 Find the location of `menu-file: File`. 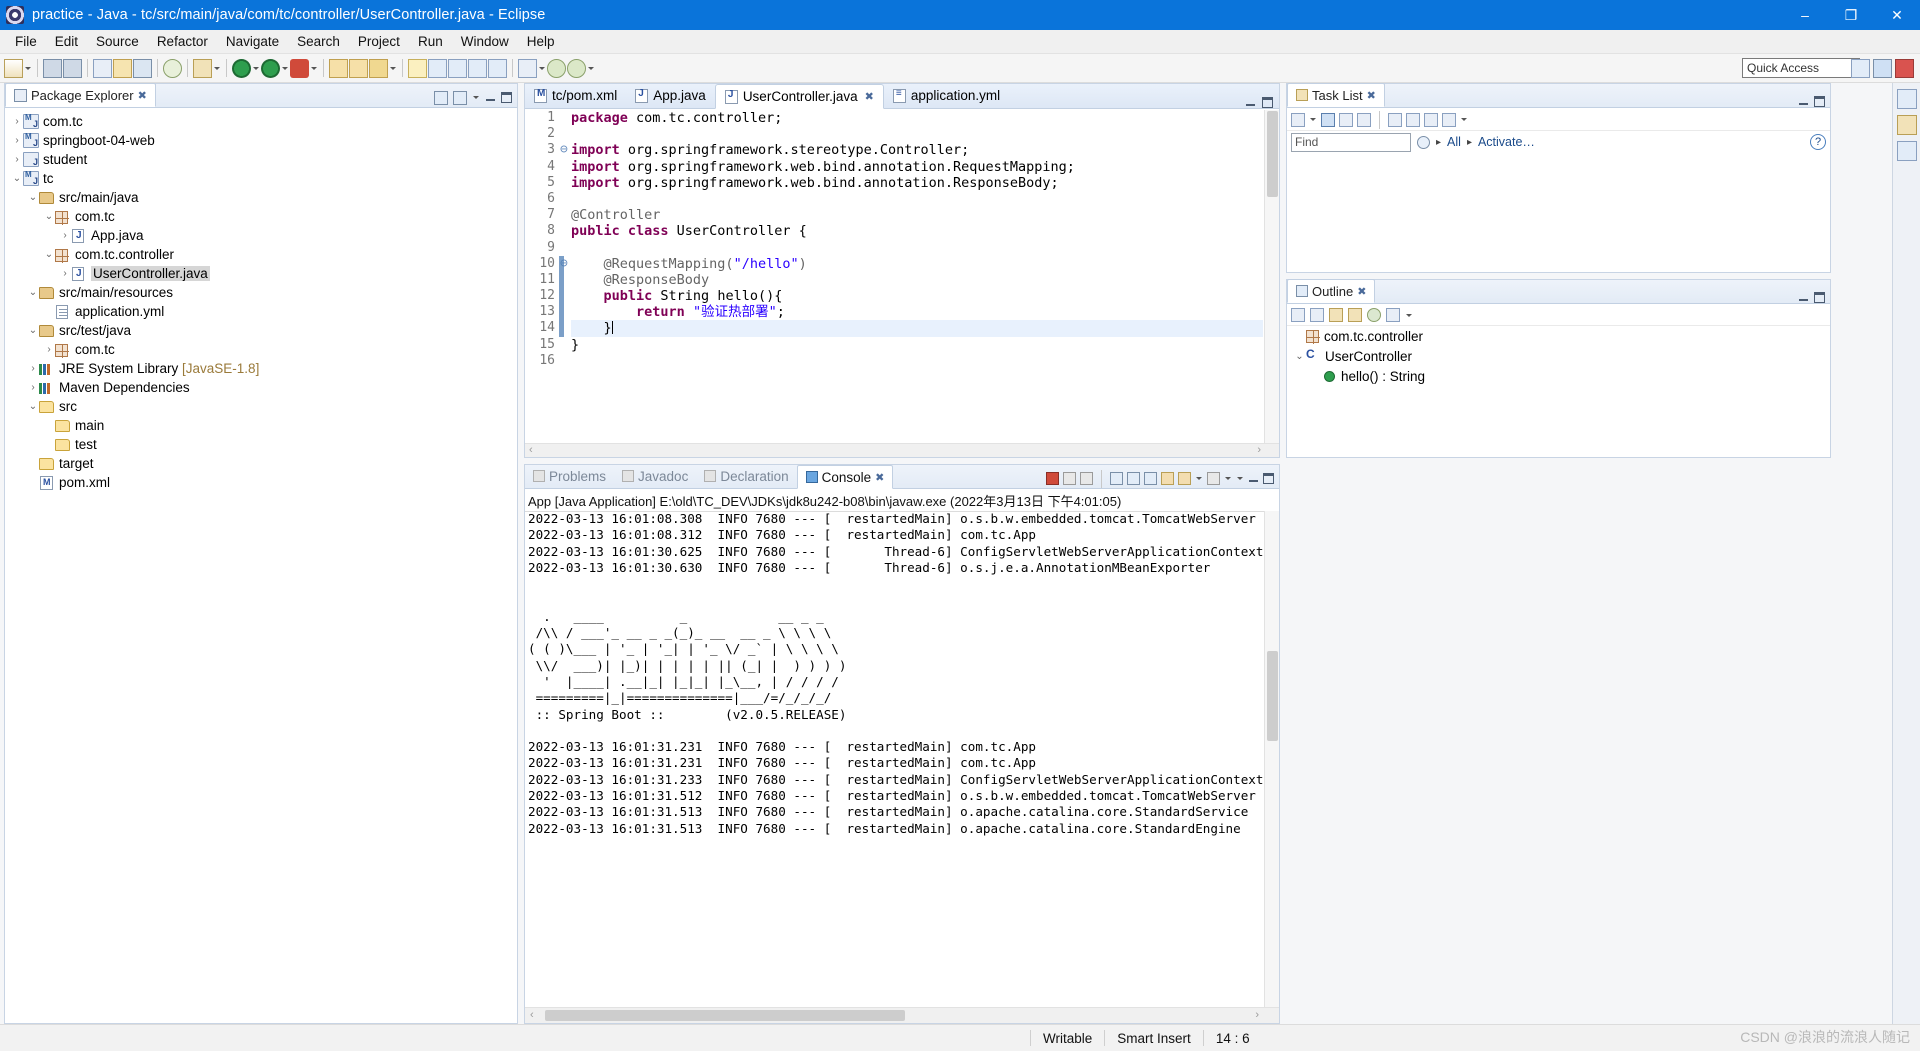

menu-file: File is located at coordinates (26, 41).